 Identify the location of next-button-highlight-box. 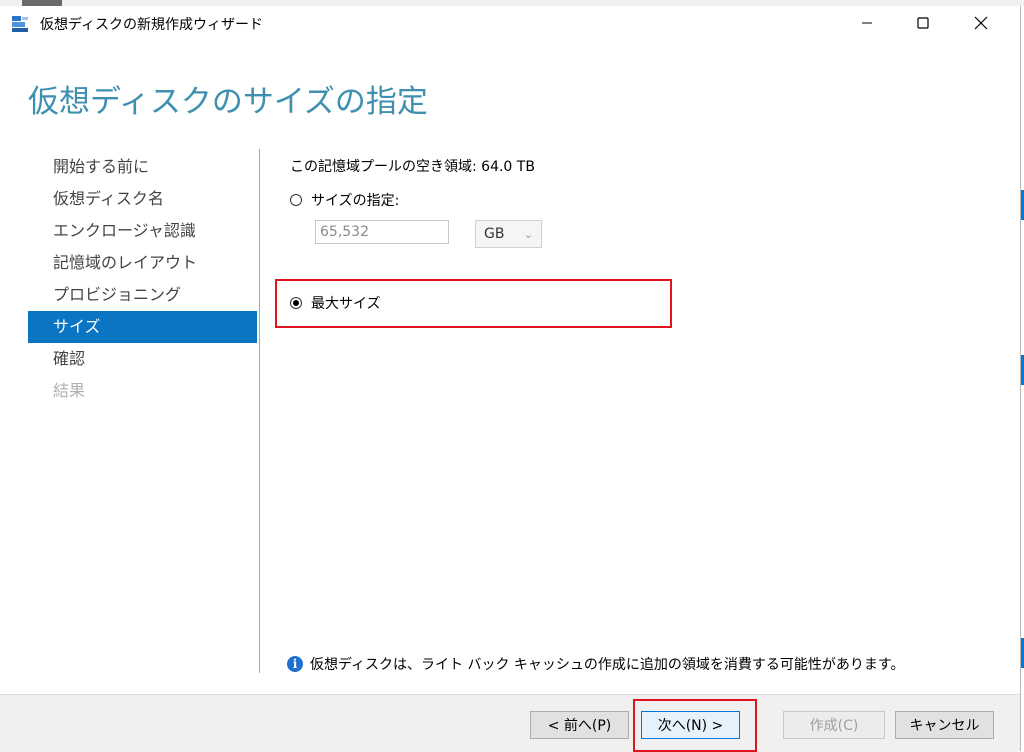
(695, 725).